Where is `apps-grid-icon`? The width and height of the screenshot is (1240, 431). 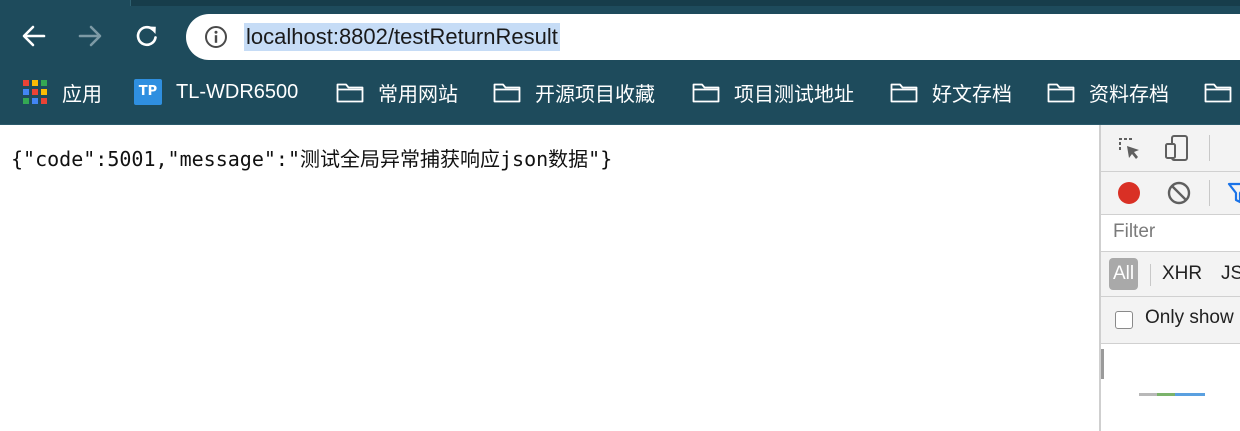
apps-grid-icon is located at coordinates (35, 92).